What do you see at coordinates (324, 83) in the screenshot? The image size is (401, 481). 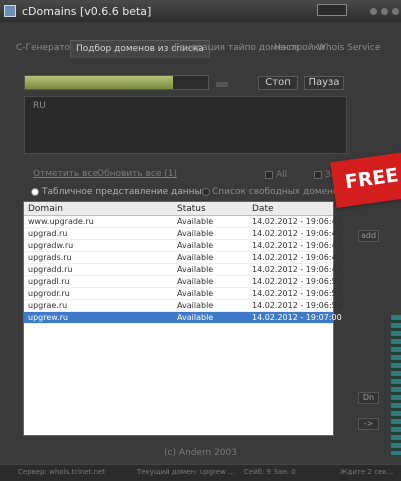 I see `pause-button: Пауза` at bounding box center [324, 83].